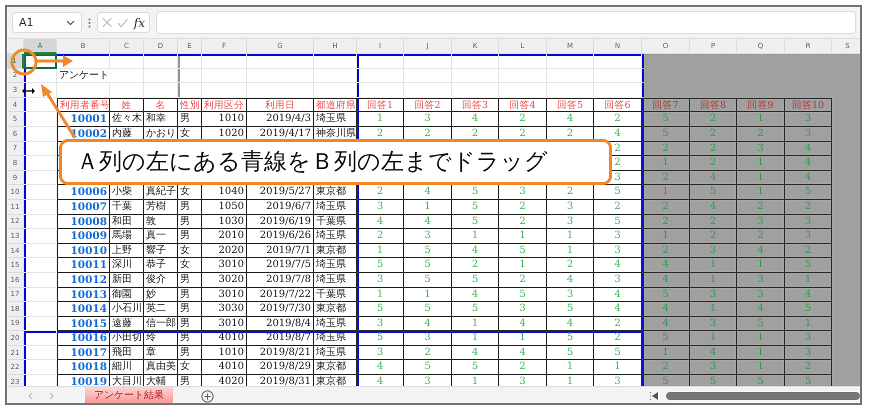 The width and height of the screenshot is (889, 413). What do you see at coordinates (280, 236) in the screenshot?
I see `table-cell: 2019/6/26` at bounding box center [280, 236].